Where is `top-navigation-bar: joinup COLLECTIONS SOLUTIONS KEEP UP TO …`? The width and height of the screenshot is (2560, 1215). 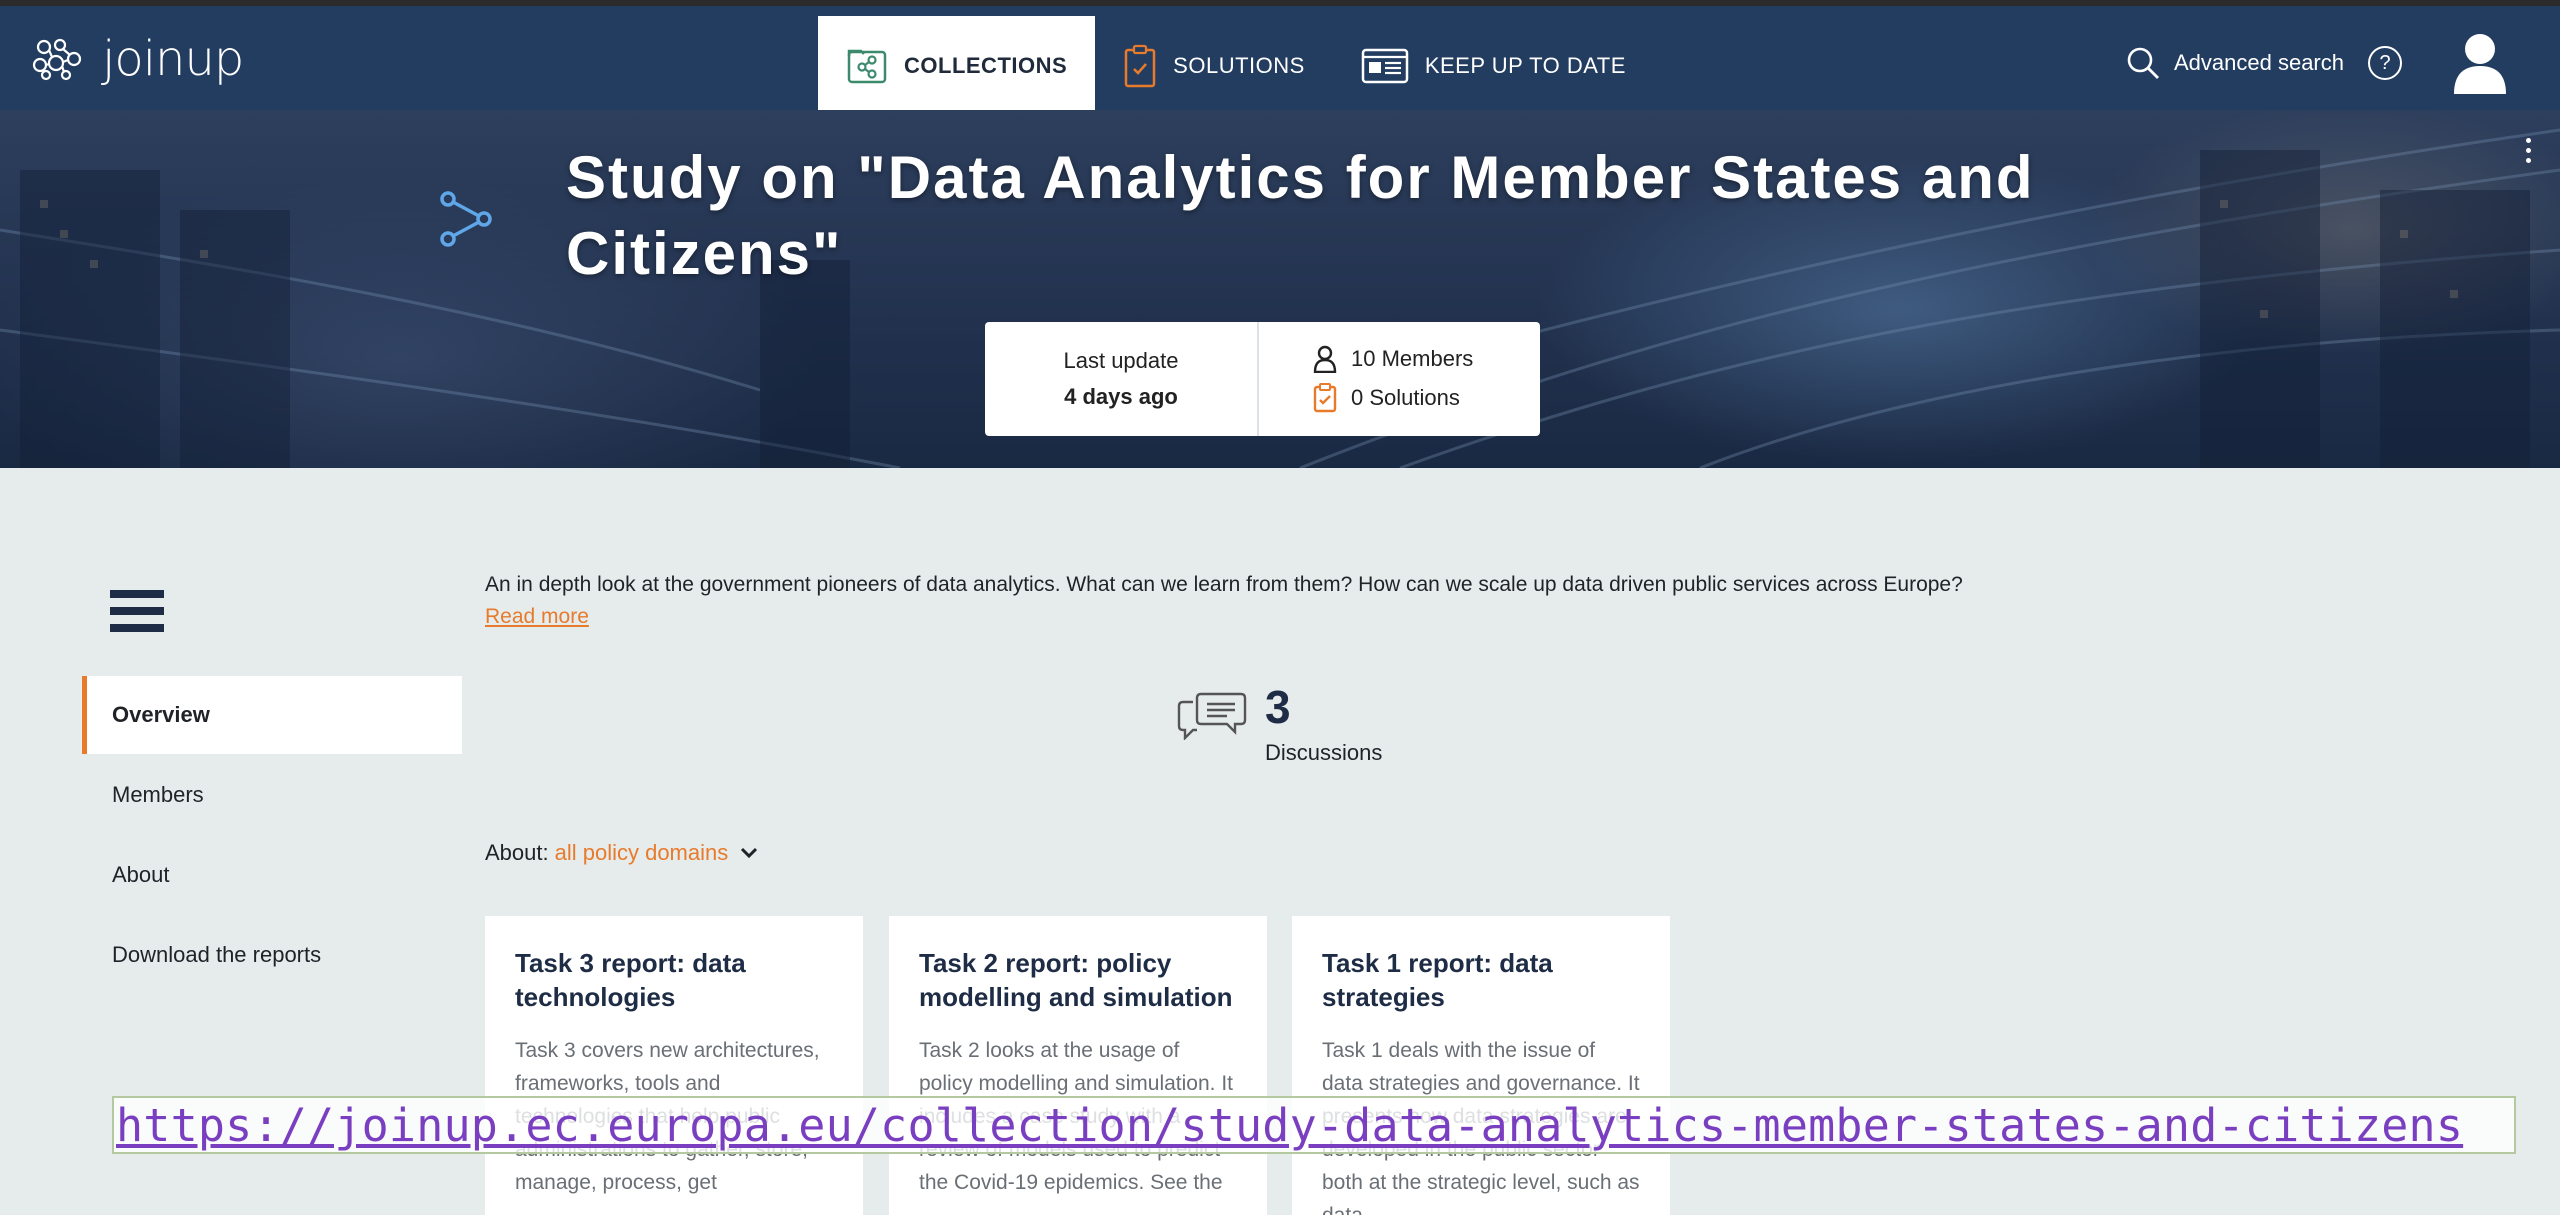 top-navigation-bar: joinup COLLECTIONS SOLUTIONS KEEP UP TO … is located at coordinates (1280, 61).